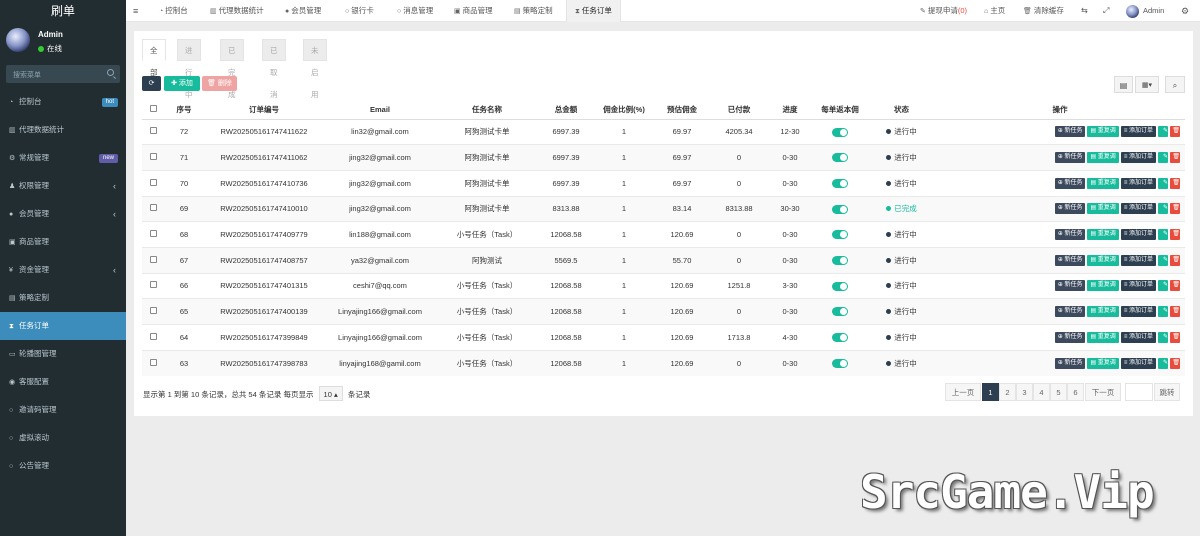 This screenshot has height=536, width=1200. Describe the element at coordinates (1175, 84) in the screenshot. I see `search-toggle-button: ⌕` at that location.